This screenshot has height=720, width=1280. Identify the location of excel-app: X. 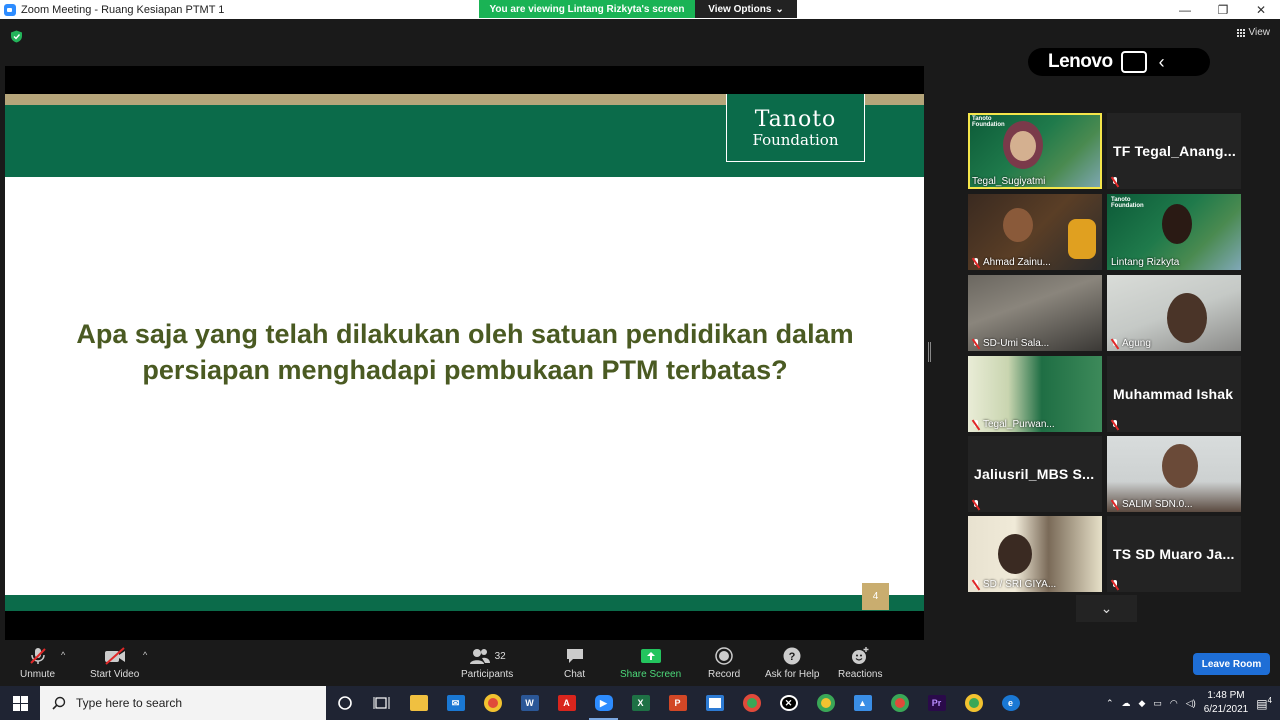
(640, 703).